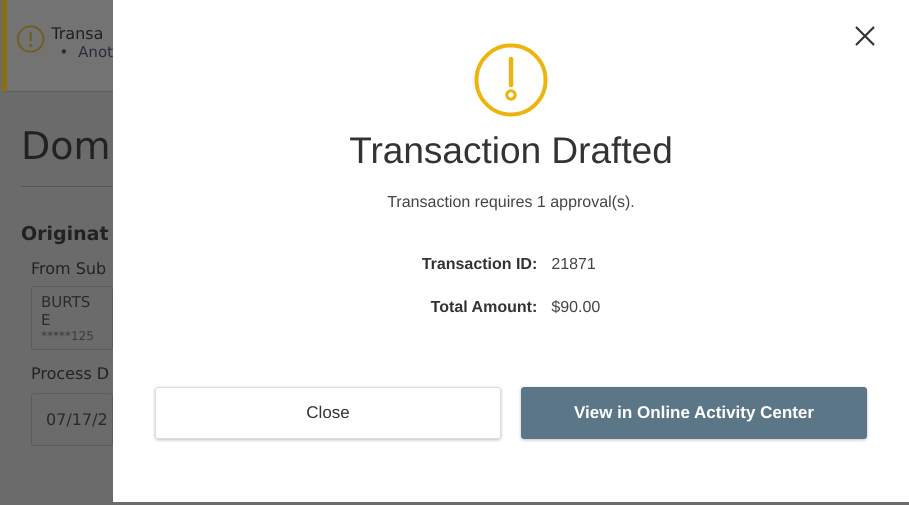  I want to click on detail-label: Total Amount:, so click(484, 308).